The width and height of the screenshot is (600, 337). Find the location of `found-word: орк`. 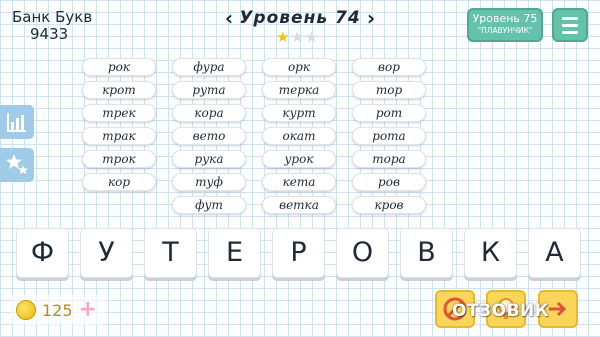

found-word: орк is located at coordinates (299, 67).